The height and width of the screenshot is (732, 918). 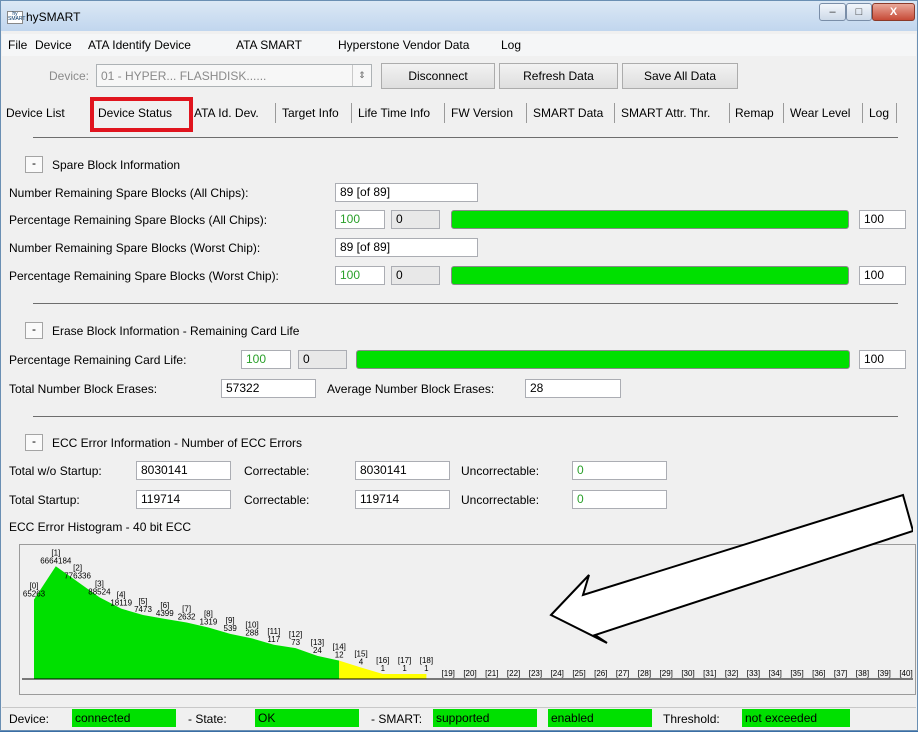 What do you see at coordinates (500, 471) in the screenshot?
I see `ecc-uncorrectable-label: Uncorrectable:` at bounding box center [500, 471].